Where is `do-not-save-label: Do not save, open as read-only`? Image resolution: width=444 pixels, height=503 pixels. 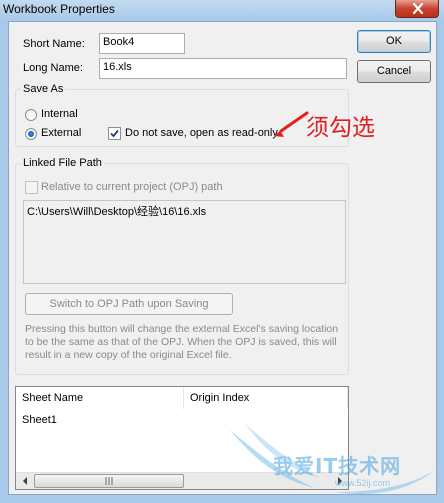 do-not-save-label: Do not save, open as read-only is located at coordinates (201, 133).